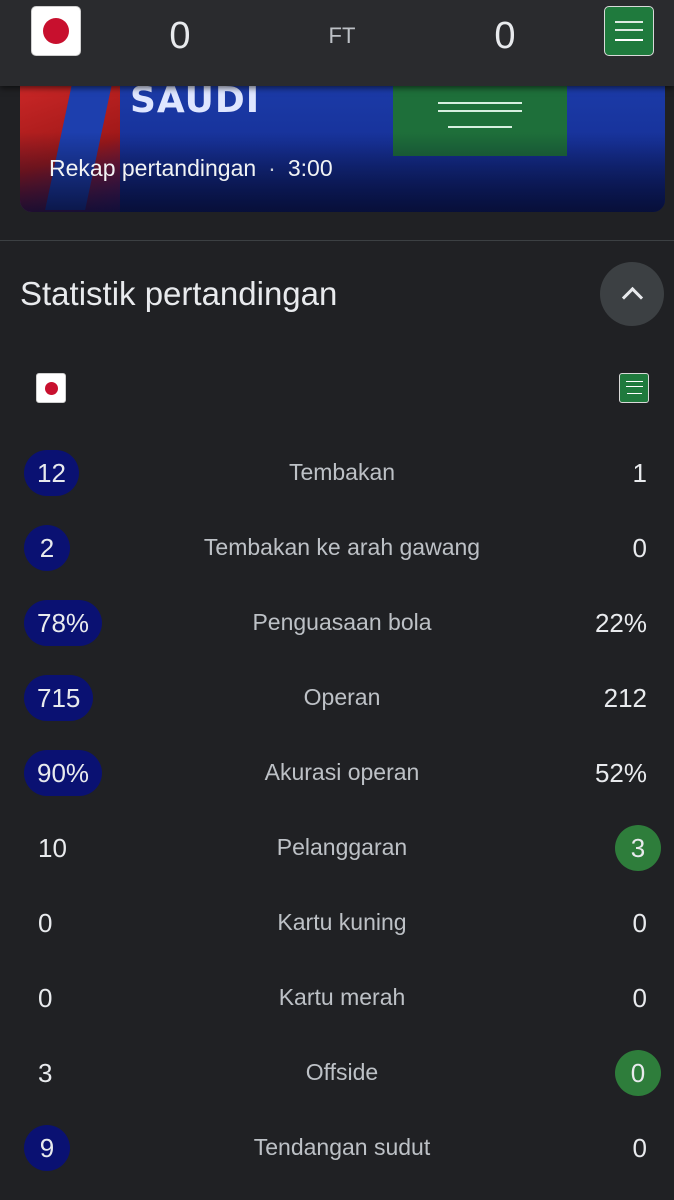  Describe the element at coordinates (195, 103) in the screenshot. I see `recap-banner-text: SAUDI ARABIA` at that location.